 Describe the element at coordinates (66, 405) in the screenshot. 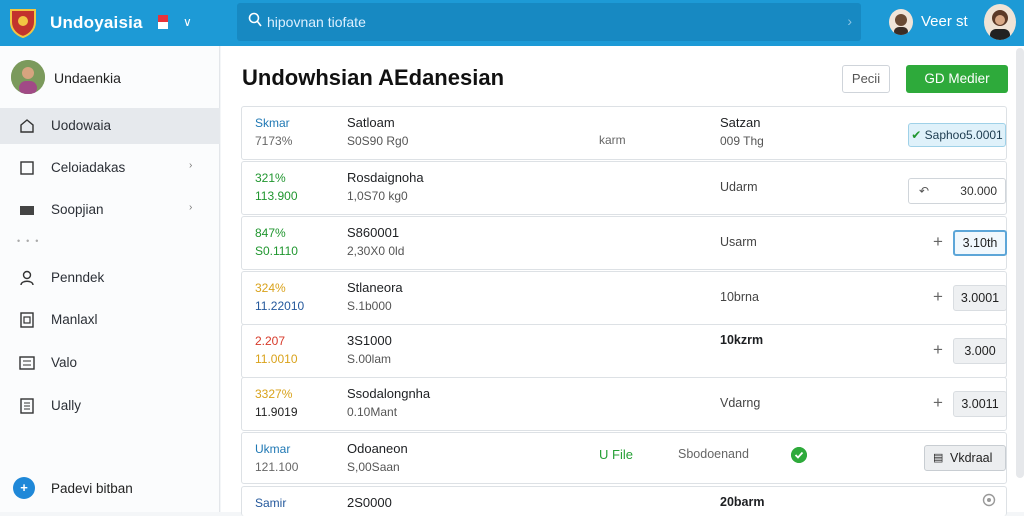

I see `sidebar-item-label: Ually` at that location.